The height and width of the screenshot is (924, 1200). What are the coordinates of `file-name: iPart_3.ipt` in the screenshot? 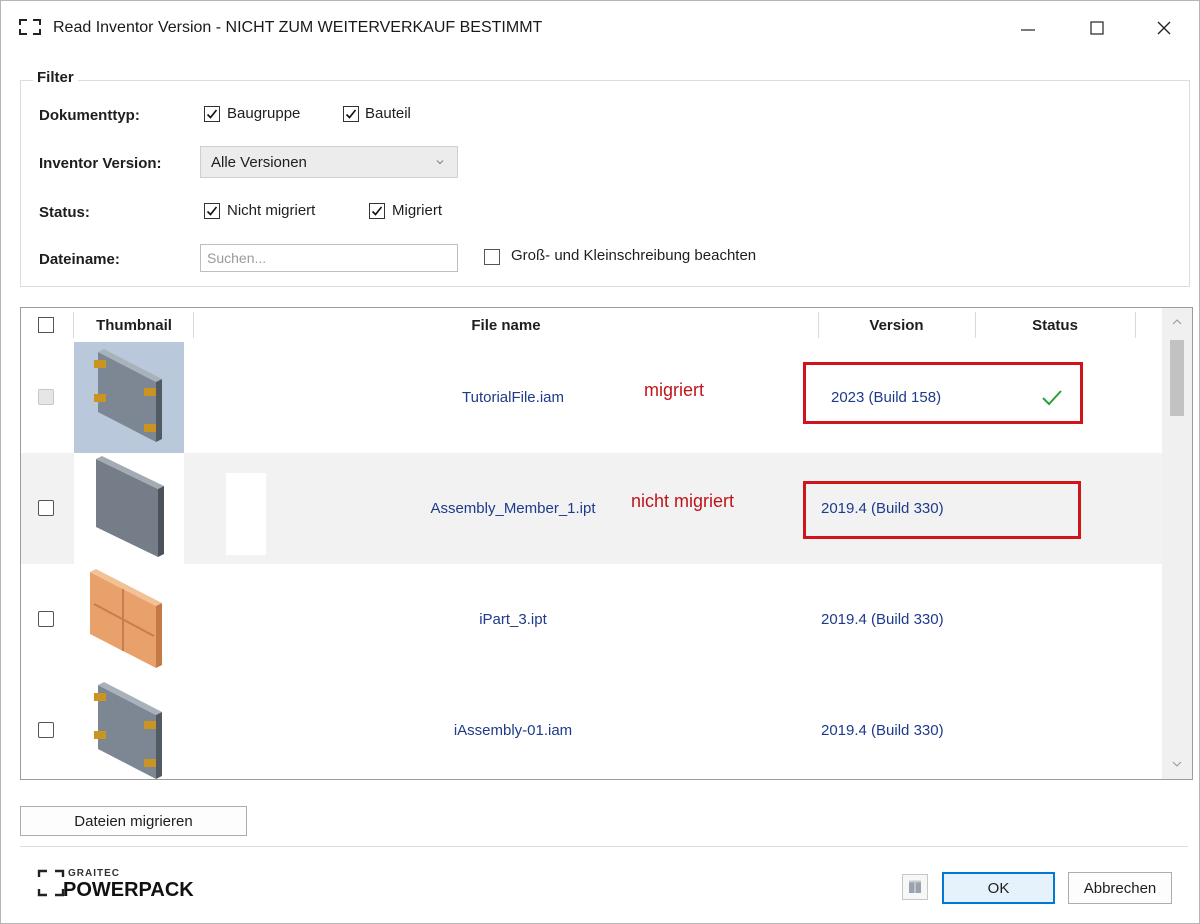 It's located at (513, 619).